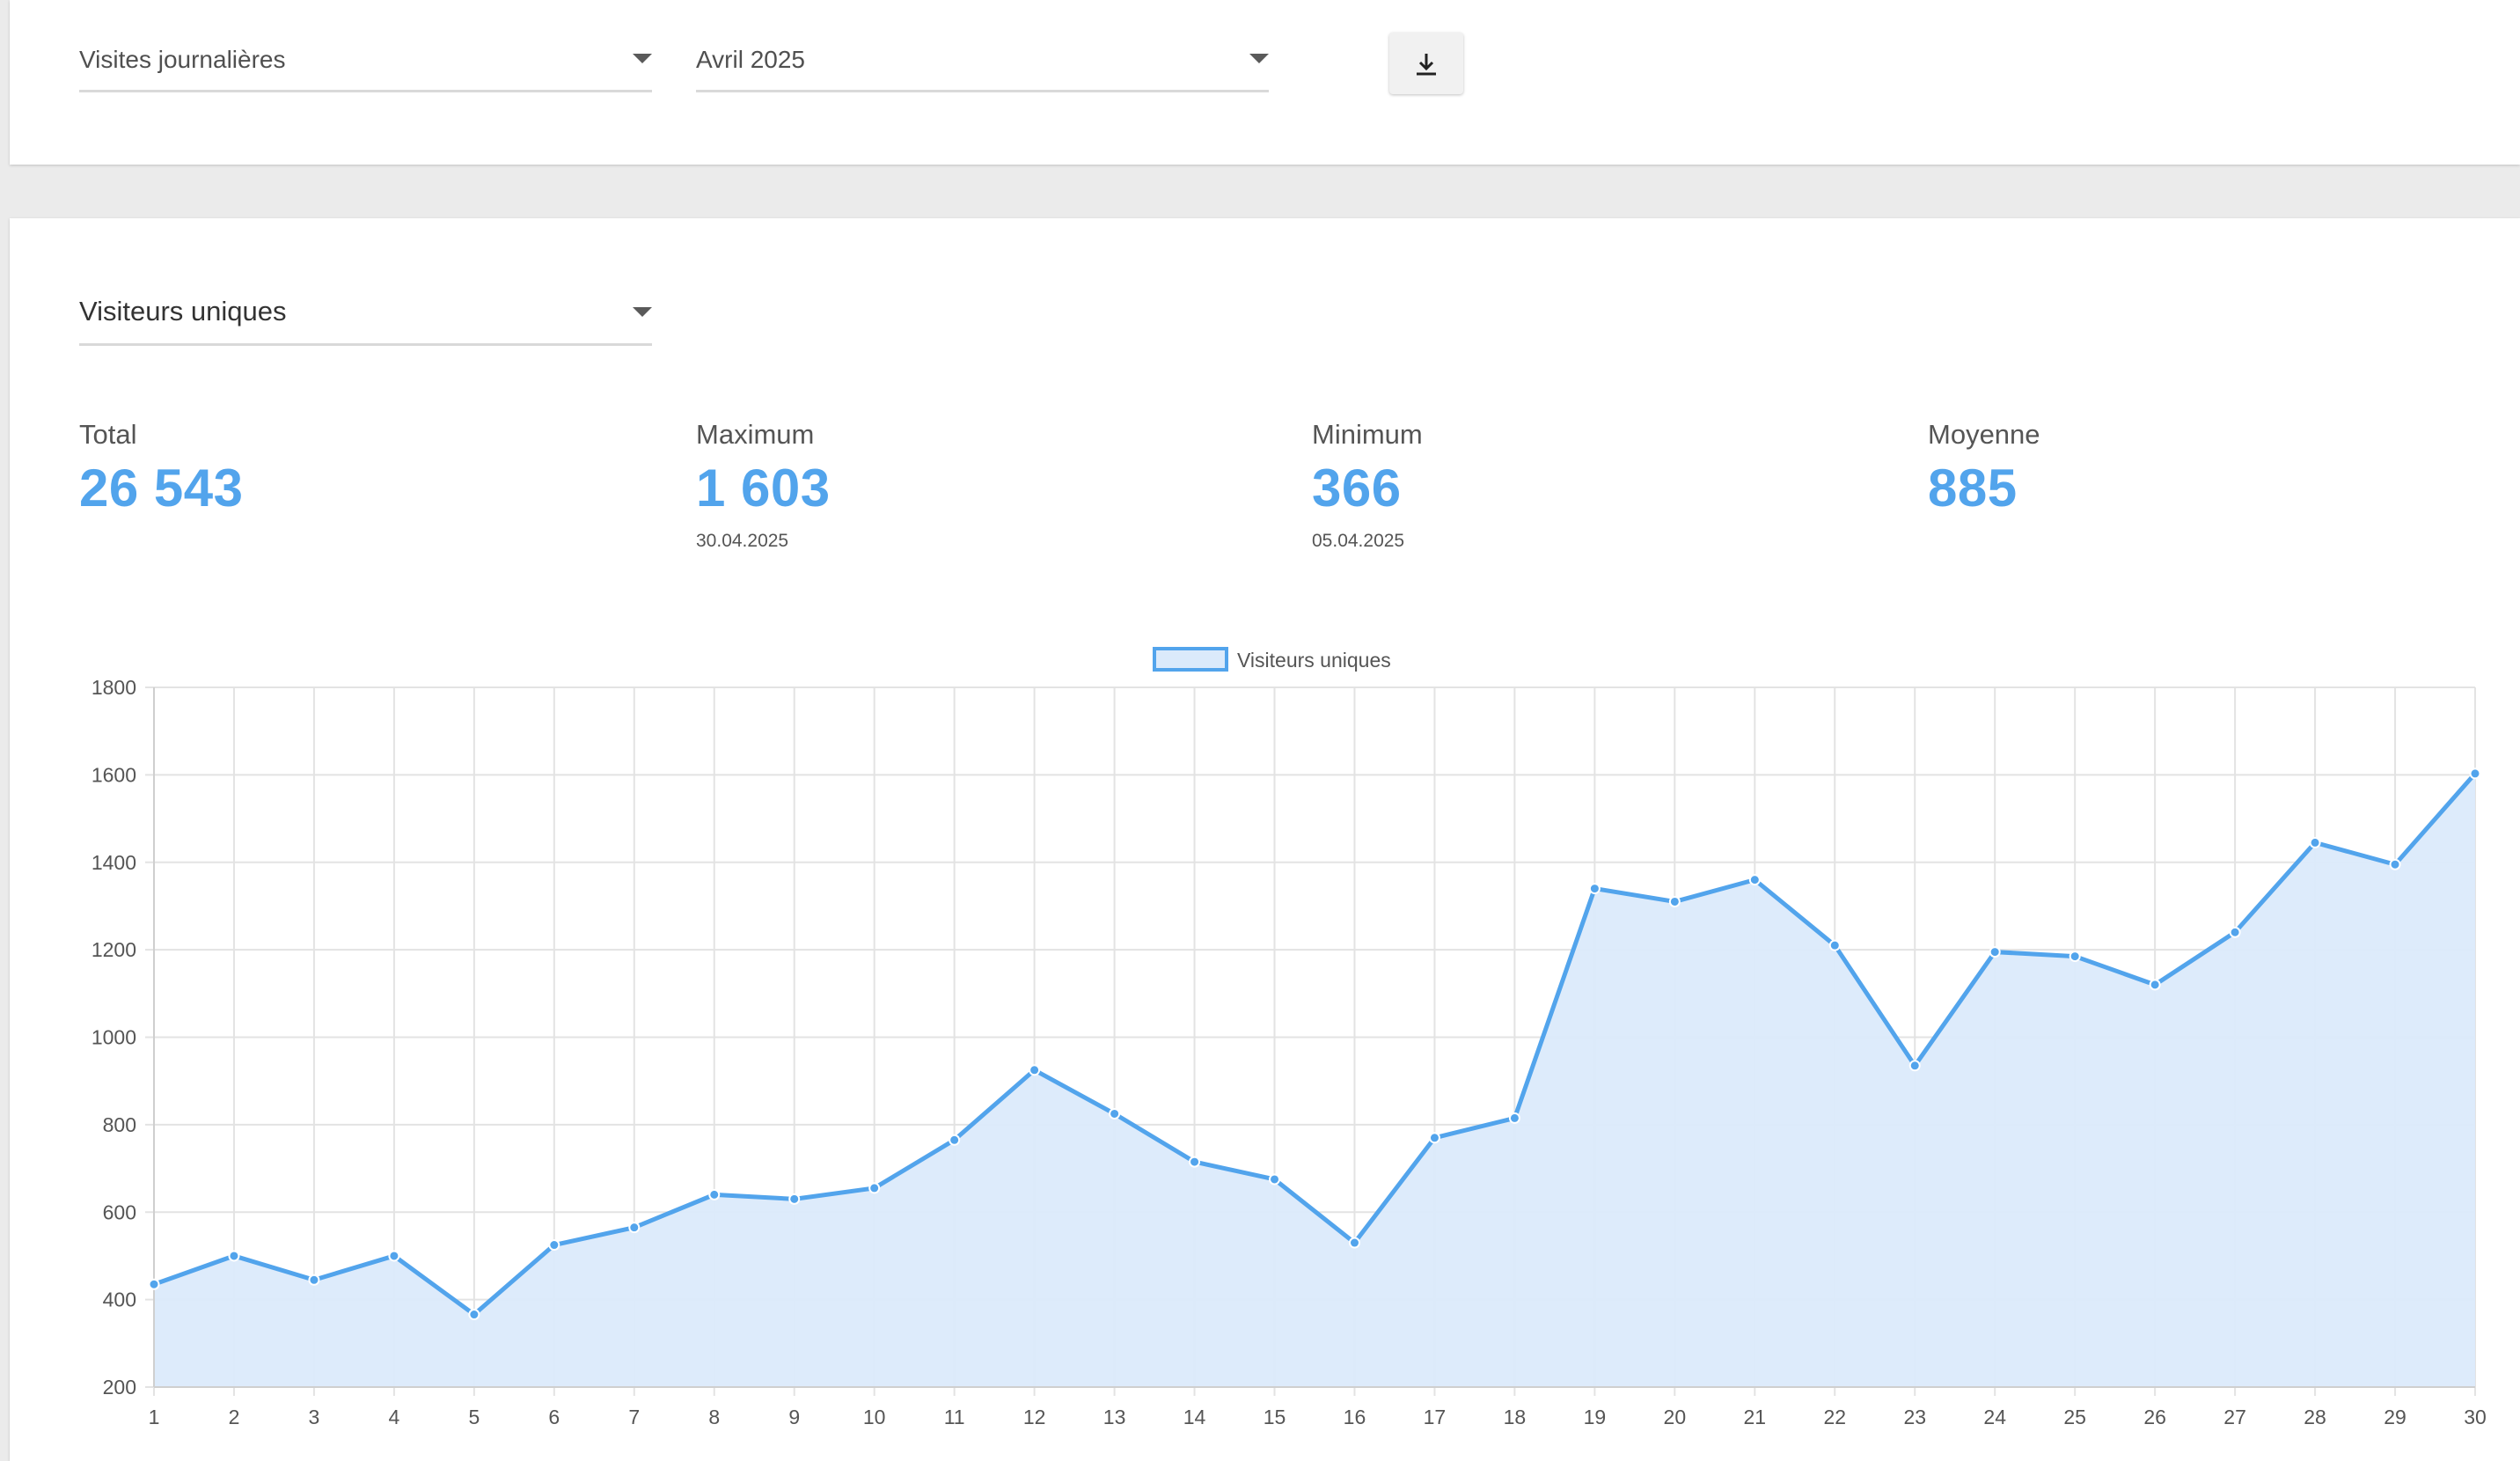  What do you see at coordinates (1435, 1417) in the screenshot?
I see `x-tick-label: 17` at bounding box center [1435, 1417].